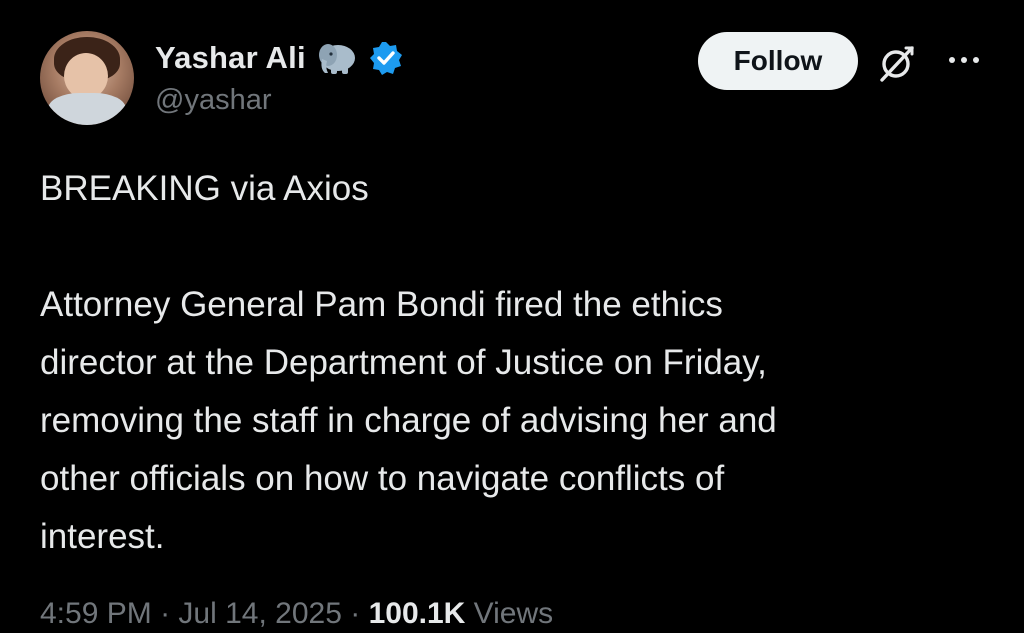 This screenshot has width=1024, height=633. Describe the element at coordinates (259, 613) in the screenshot. I see `tweet-date: Jul 14, 2025` at that location.